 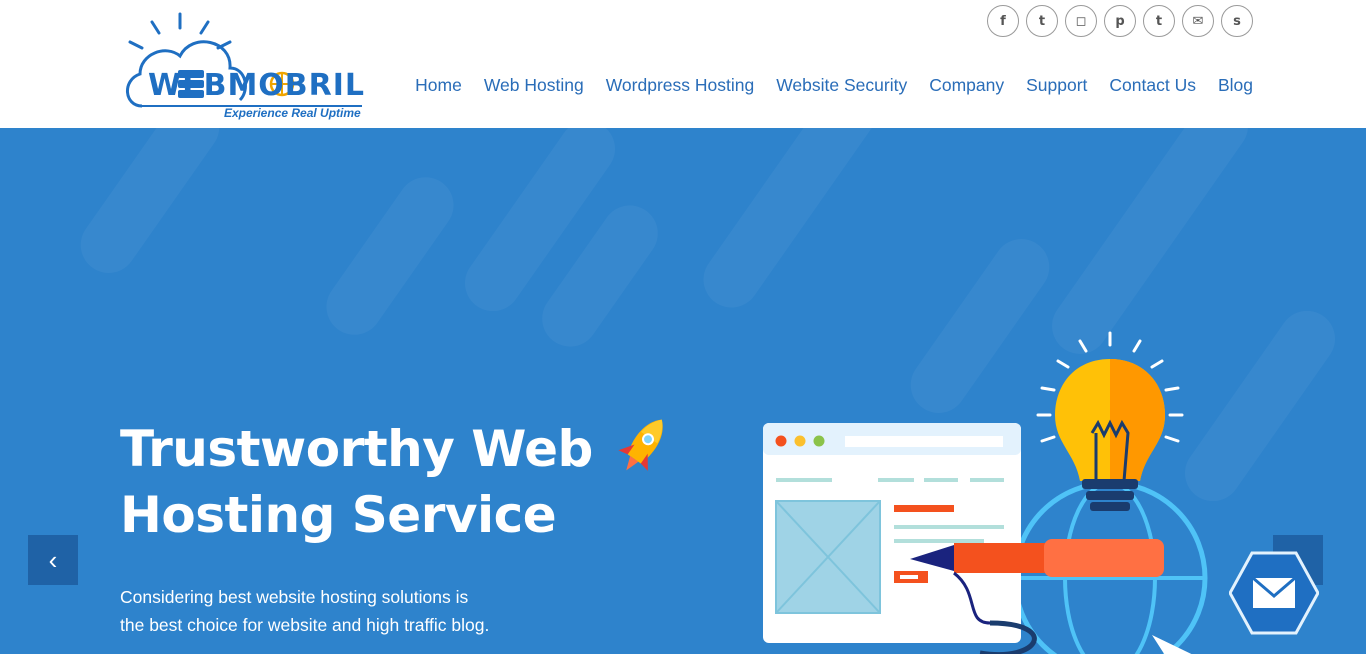 What do you see at coordinates (1056, 85) in the screenshot?
I see `nav-support: Support` at bounding box center [1056, 85].